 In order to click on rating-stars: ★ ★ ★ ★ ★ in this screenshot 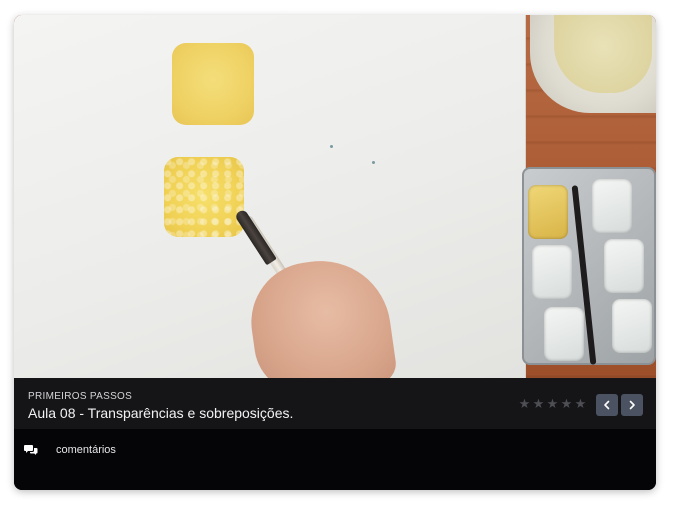, I will do `click(552, 403)`.